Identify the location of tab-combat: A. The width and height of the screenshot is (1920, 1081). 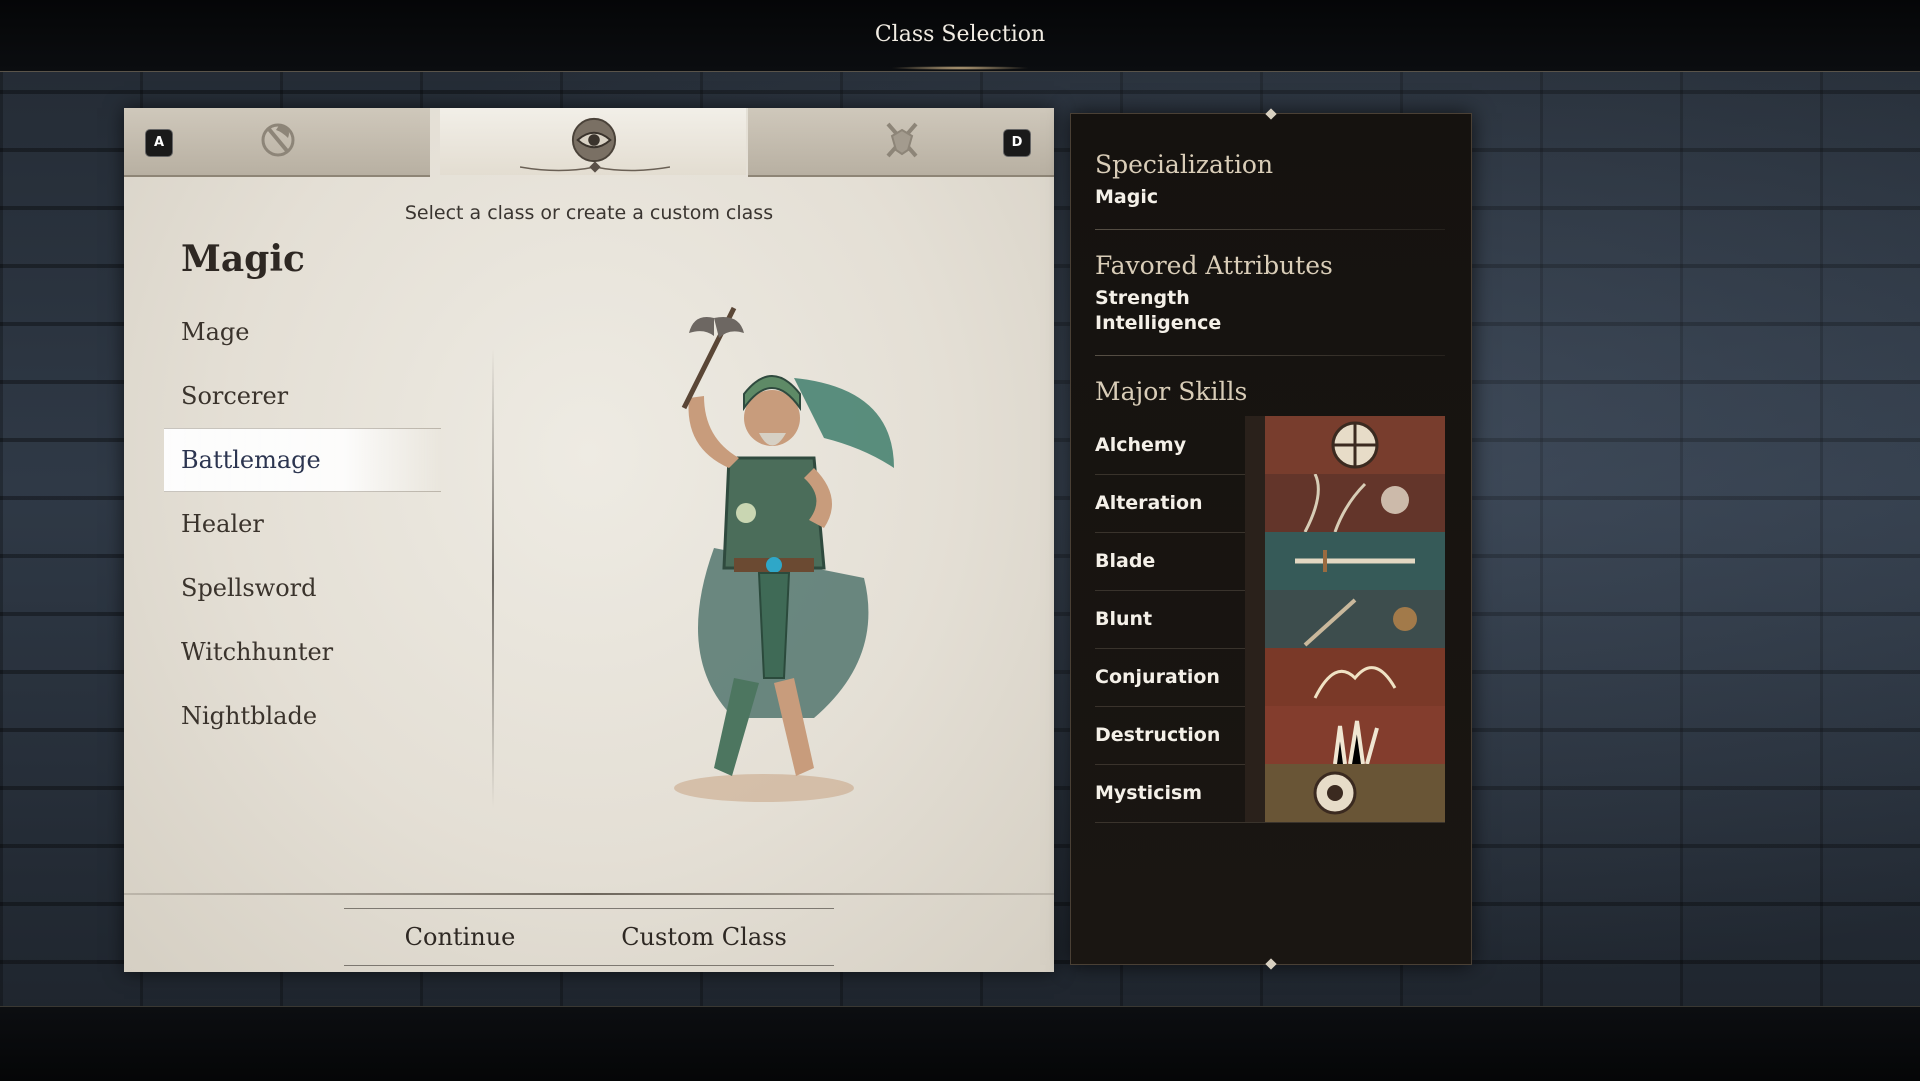
(277, 142).